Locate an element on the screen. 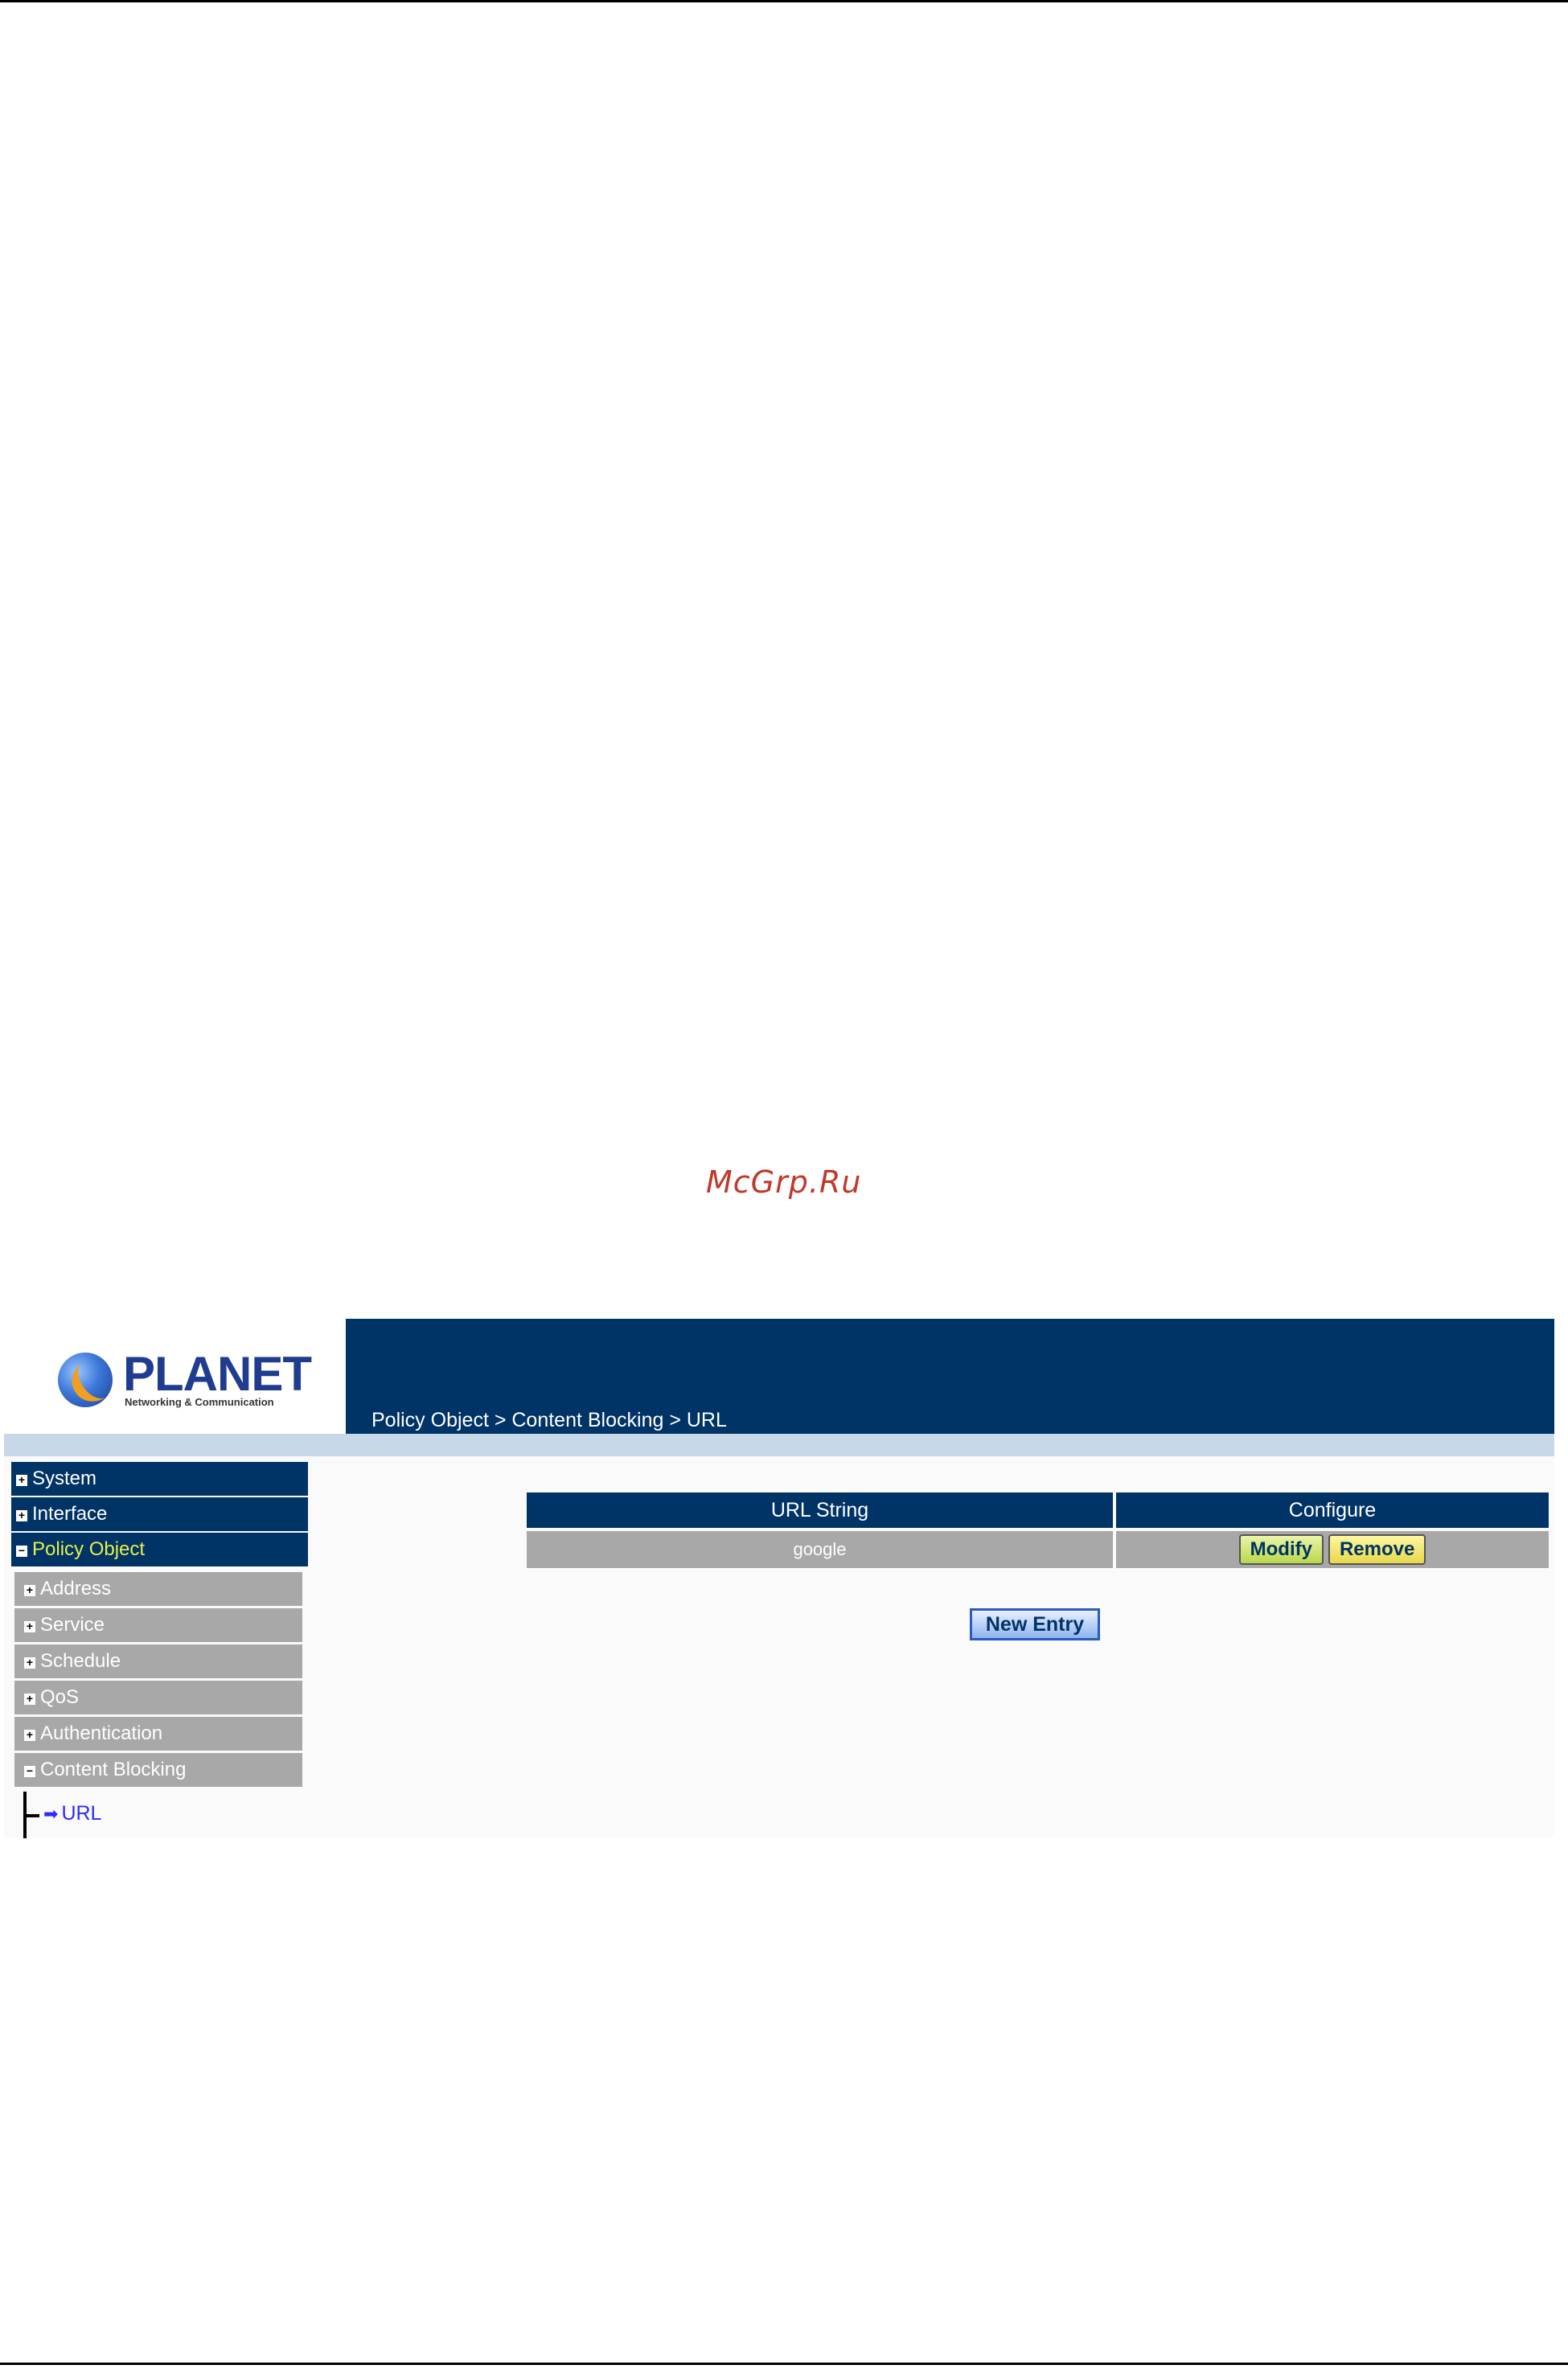 This screenshot has height=2369, width=1568. url-string-cell: google is located at coordinates (820, 1549).